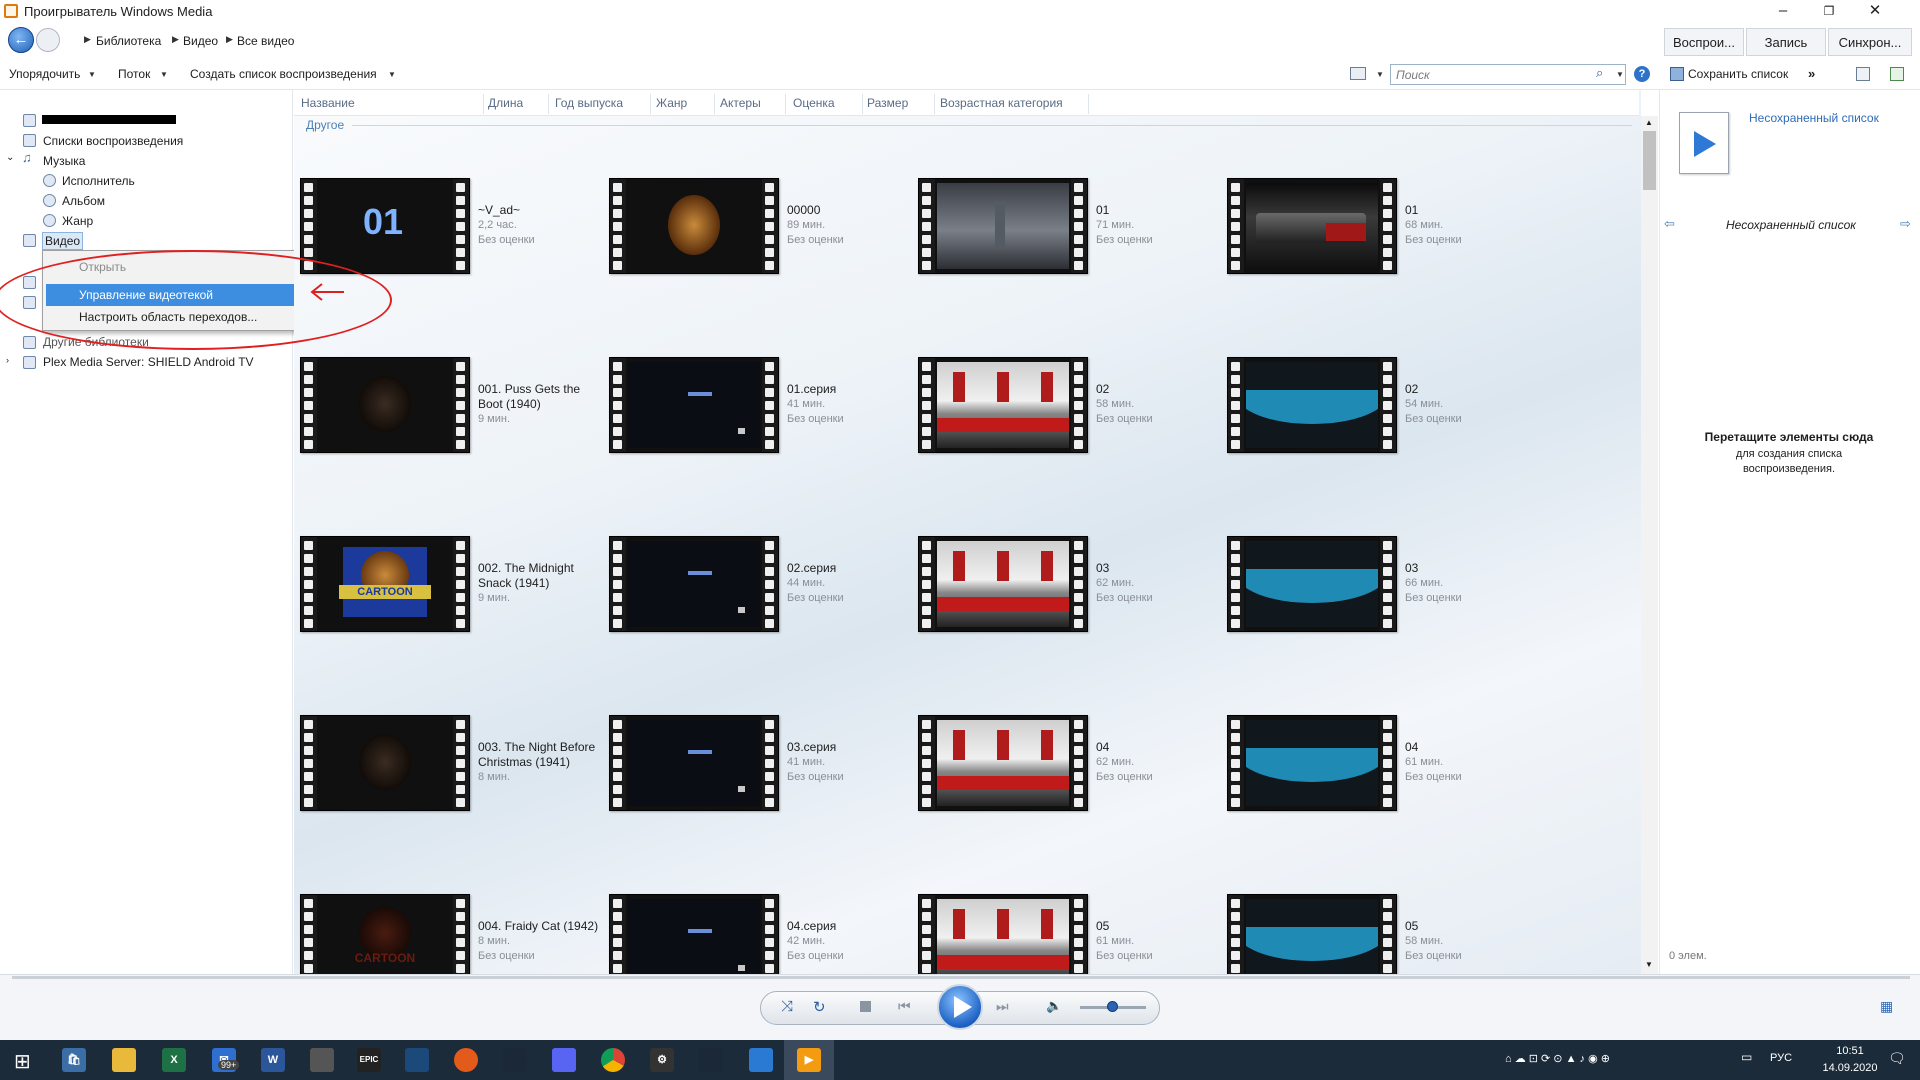  What do you see at coordinates (543, 941) in the screenshot?
I see `video-info: 004. Fraidy Cat (1942) 8 мин. Без оценки` at bounding box center [543, 941].